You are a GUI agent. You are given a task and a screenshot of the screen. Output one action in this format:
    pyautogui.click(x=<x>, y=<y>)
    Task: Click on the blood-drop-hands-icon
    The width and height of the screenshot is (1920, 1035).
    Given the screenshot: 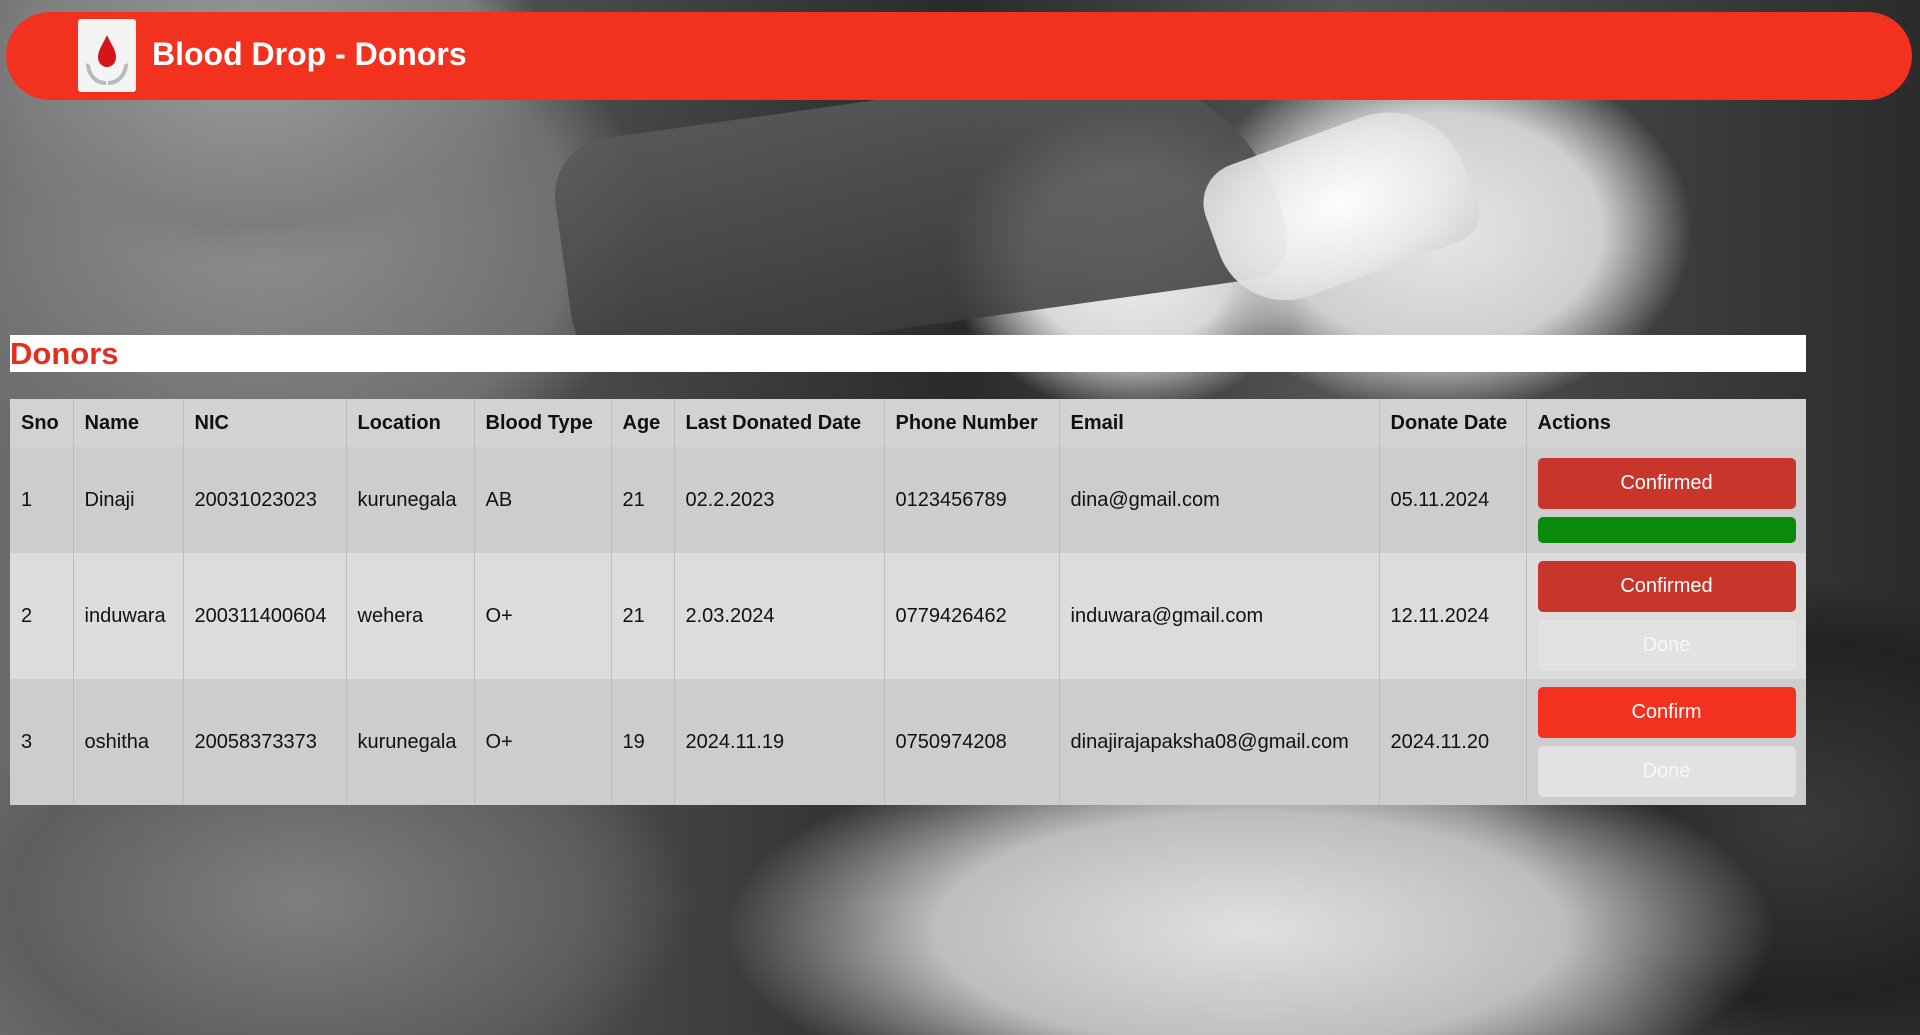 What is the action you would take?
    pyautogui.click(x=107, y=55)
    